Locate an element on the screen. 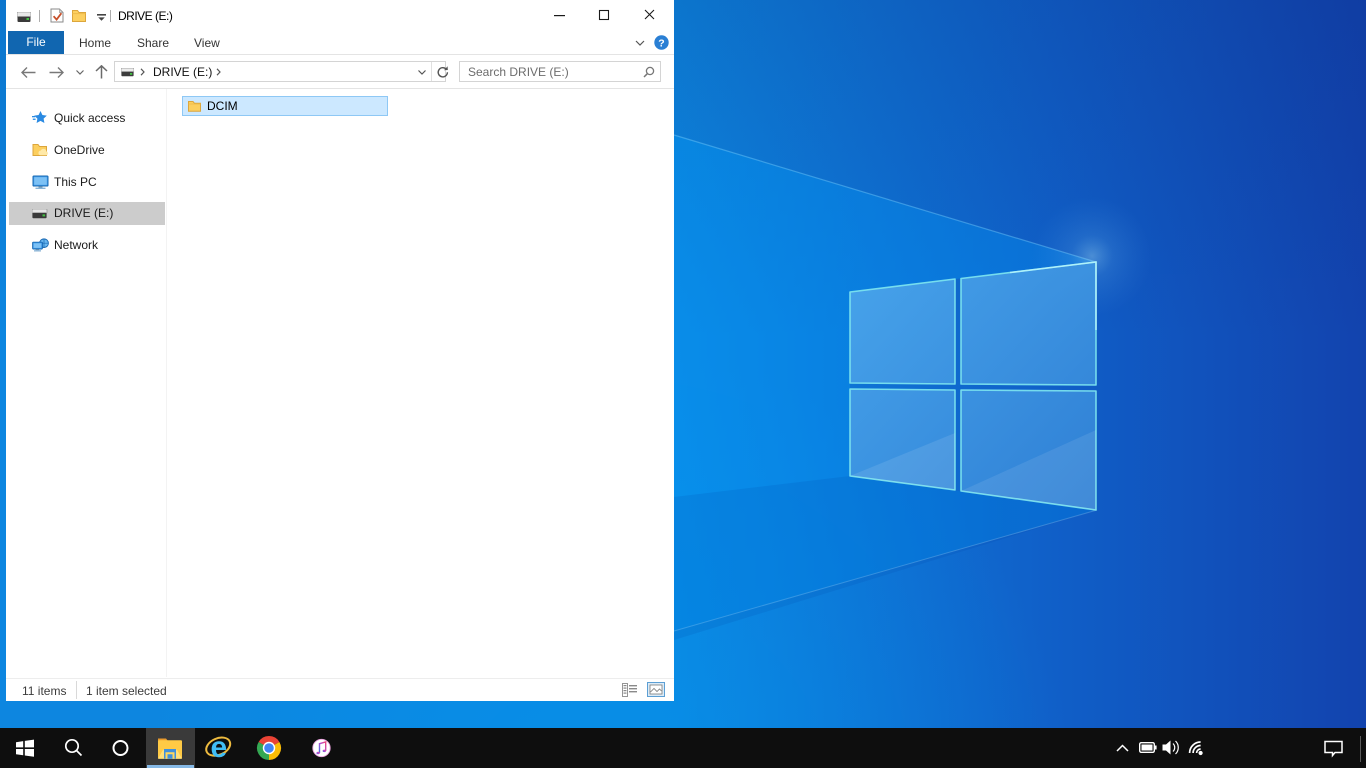 The image size is (1366, 768). svg-text: e is located at coordinates (218, 747).